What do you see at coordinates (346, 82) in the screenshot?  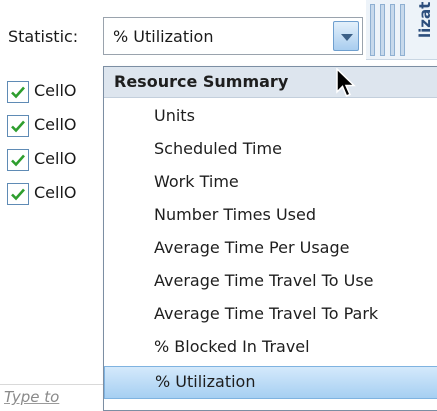 I see `mouse-pointer-icon` at bounding box center [346, 82].